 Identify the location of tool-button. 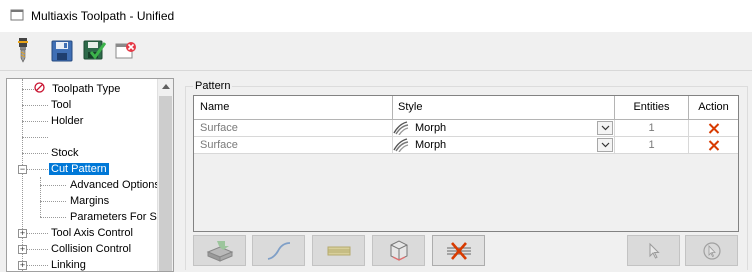
(23, 51).